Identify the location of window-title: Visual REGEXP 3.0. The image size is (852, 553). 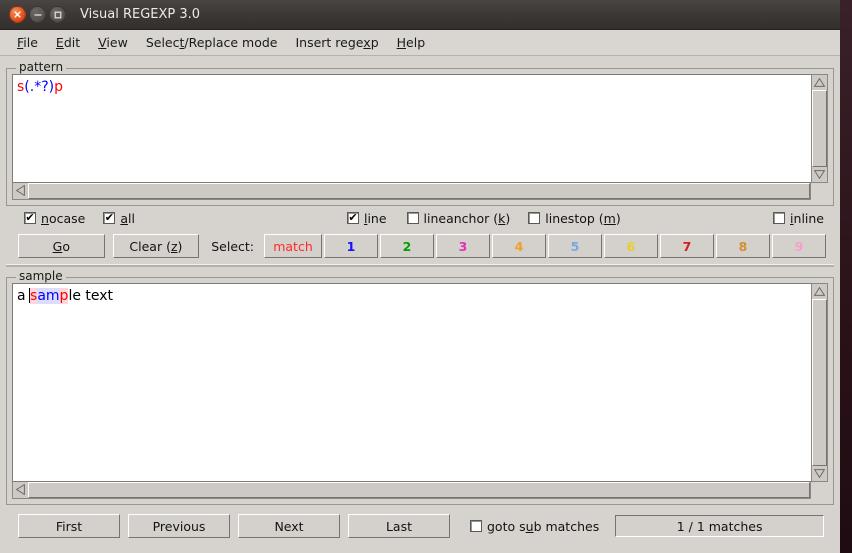
(140, 14).